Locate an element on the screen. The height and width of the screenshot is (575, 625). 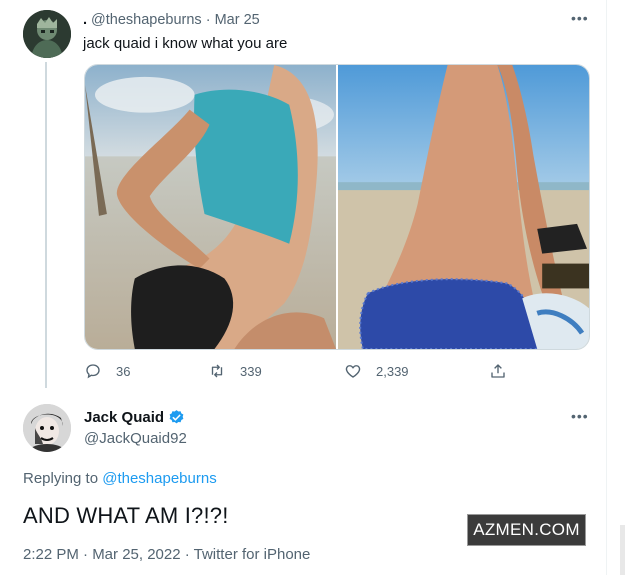
reply-button: 36 is located at coordinates (107, 371).